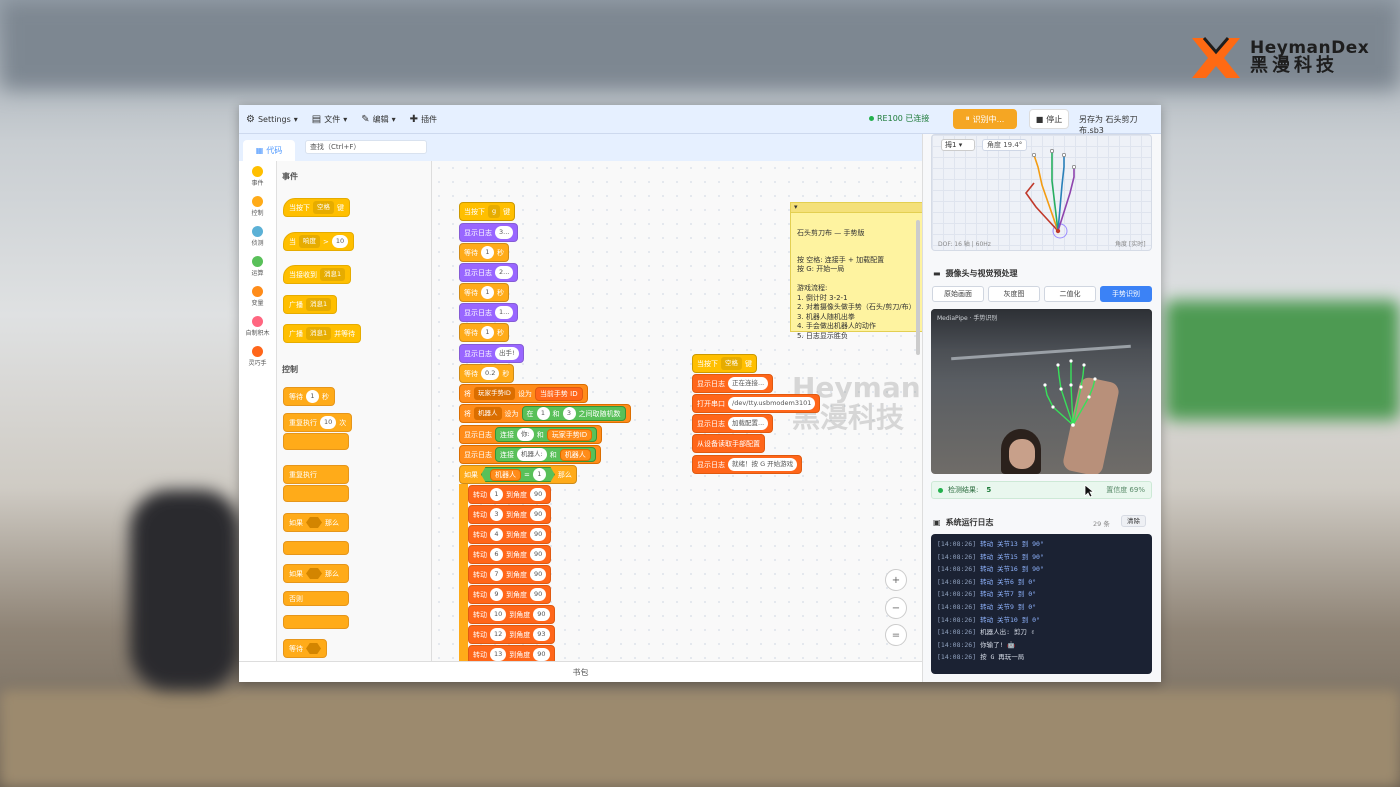 The height and width of the screenshot is (787, 1400). What do you see at coordinates (1070, 294) in the screenshot?
I see `mode-binary-button: 二值化` at bounding box center [1070, 294].